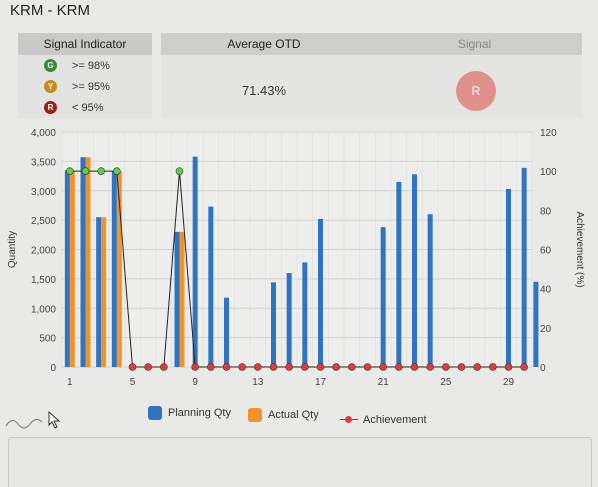 Image resolution: width=598 pixels, height=487 pixels. What do you see at coordinates (546, 251) in the screenshot?
I see `y2-tick-label: 60` at bounding box center [546, 251].